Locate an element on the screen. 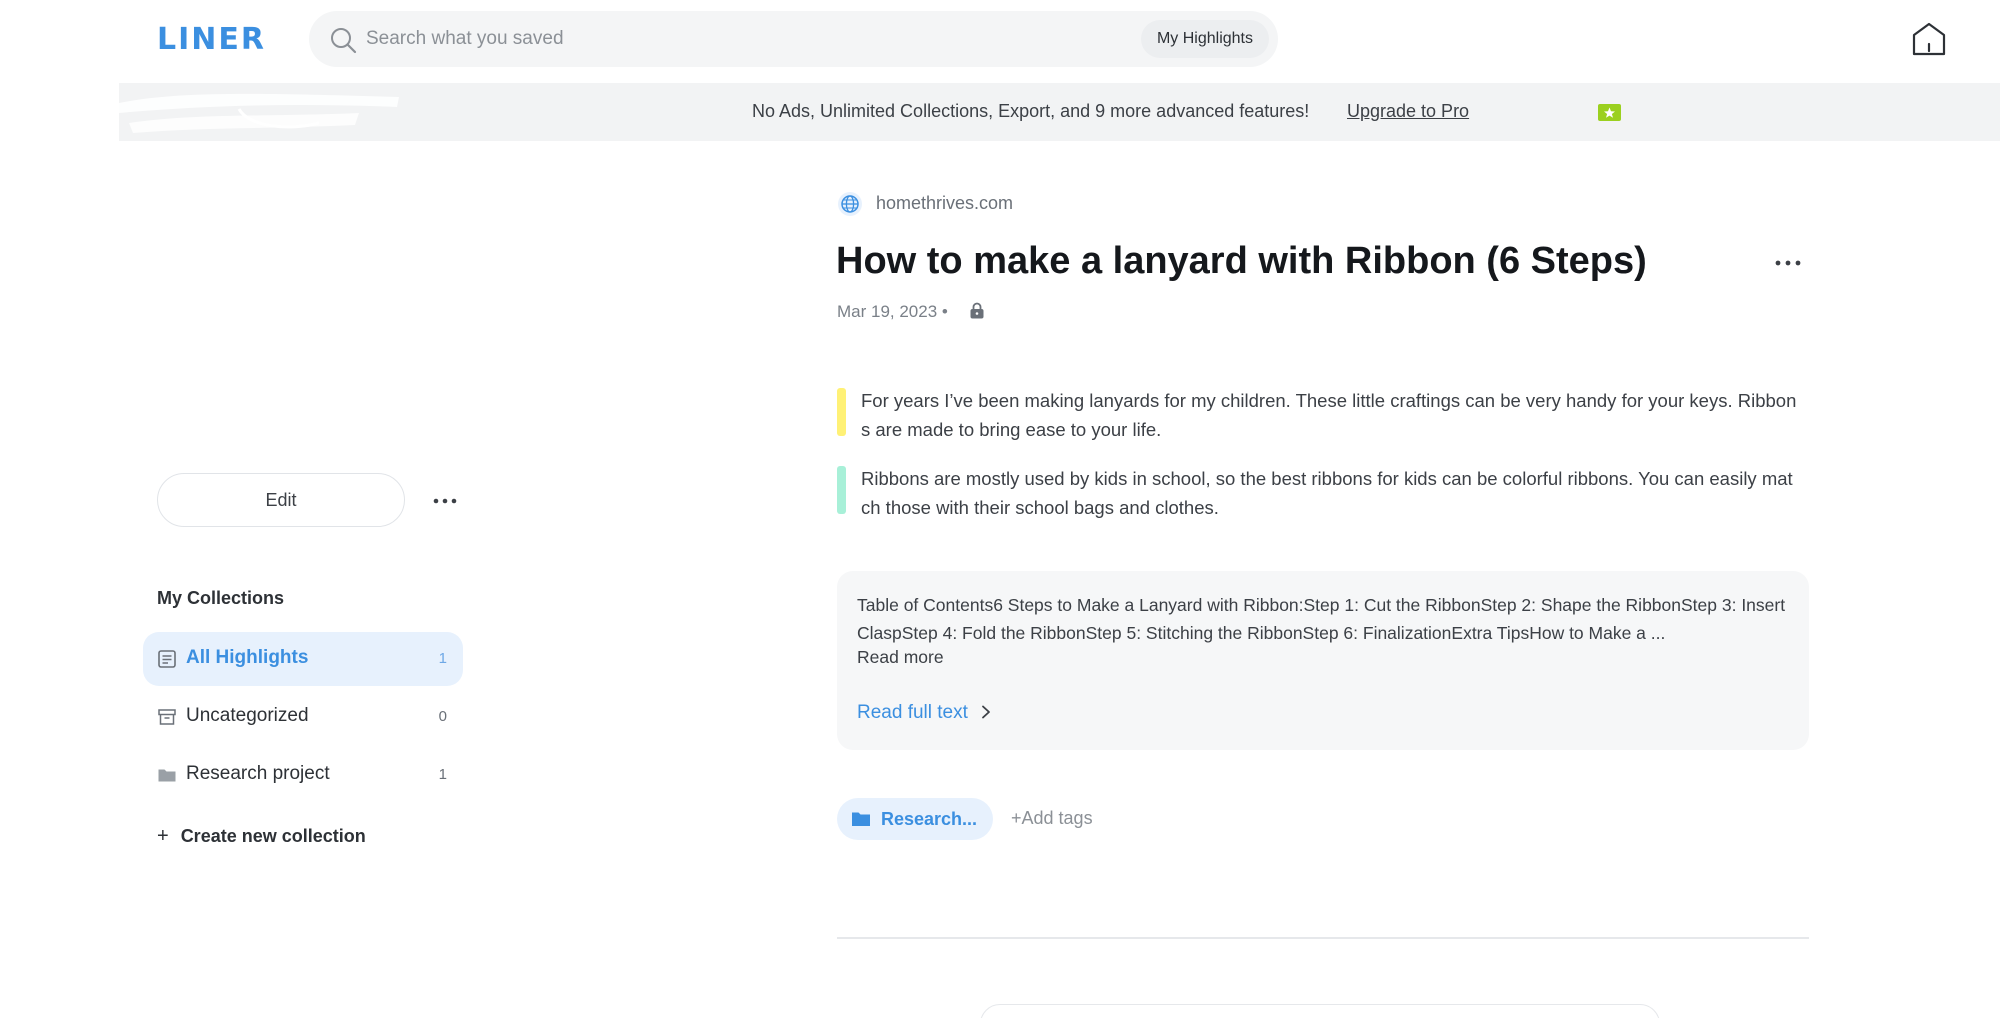  read-full-text-label: Read full text is located at coordinates (912, 712).